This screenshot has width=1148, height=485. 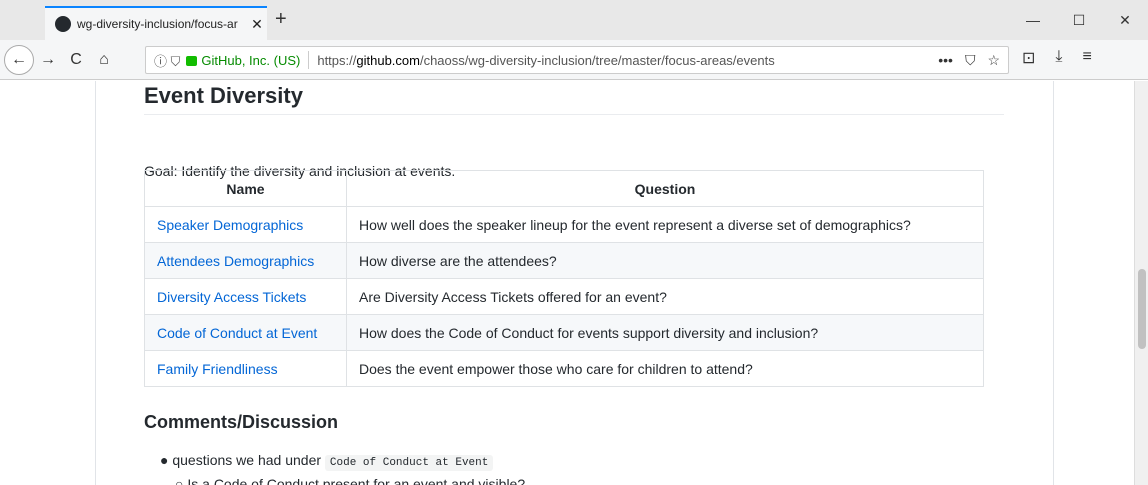 I want to click on lock-icon, so click(x=192, y=61).